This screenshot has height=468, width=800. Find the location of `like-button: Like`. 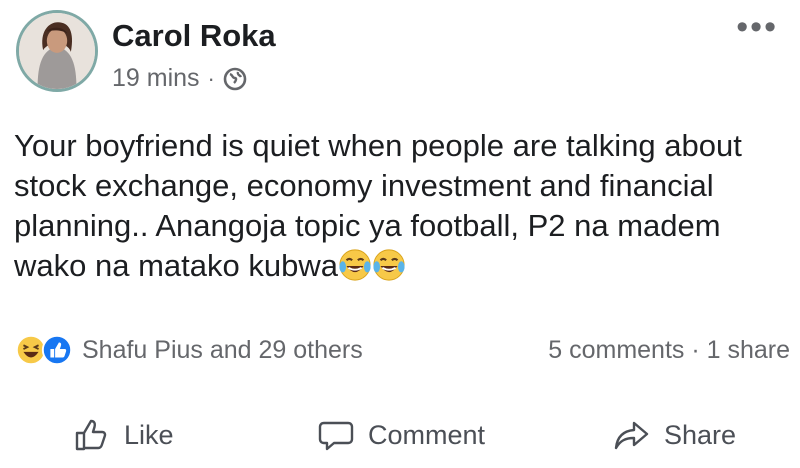

like-button: Like is located at coordinates (123, 435).